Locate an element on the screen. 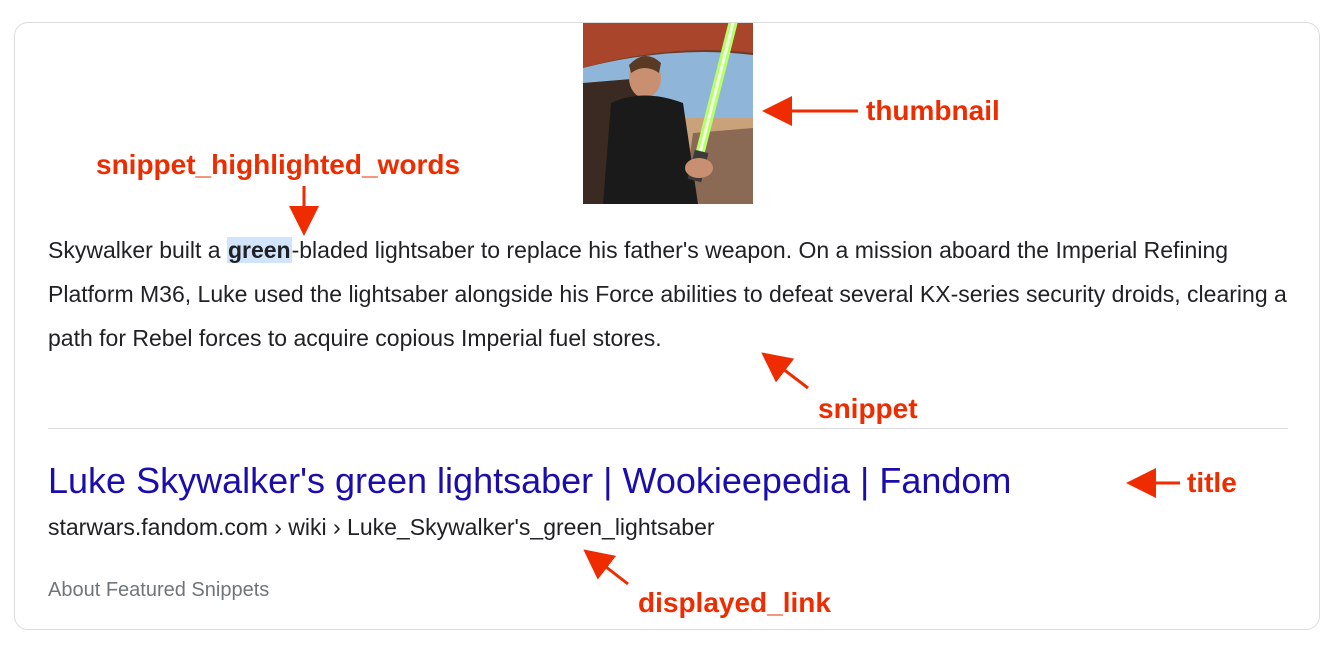 This screenshot has width=1340, height=654. annotation-snippet-highlighted-words: snippet_highlighted_words is located at coordinates (278, 164).